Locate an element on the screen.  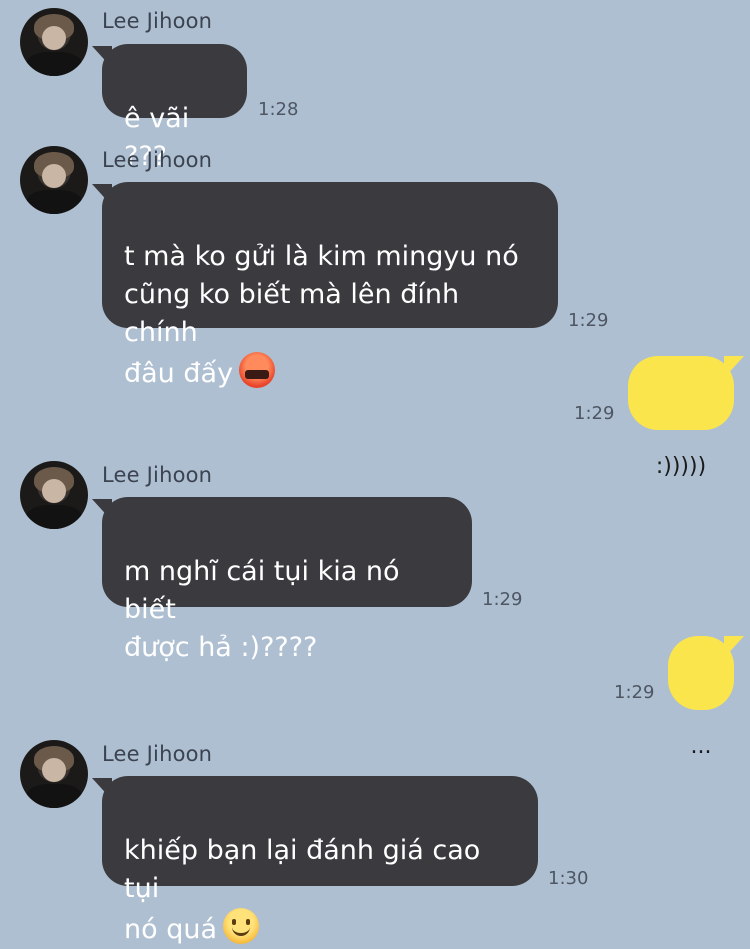
message-text: khiếp bạn lại đánh giá cao tụi nó quá is located at coordinates (302, 890).